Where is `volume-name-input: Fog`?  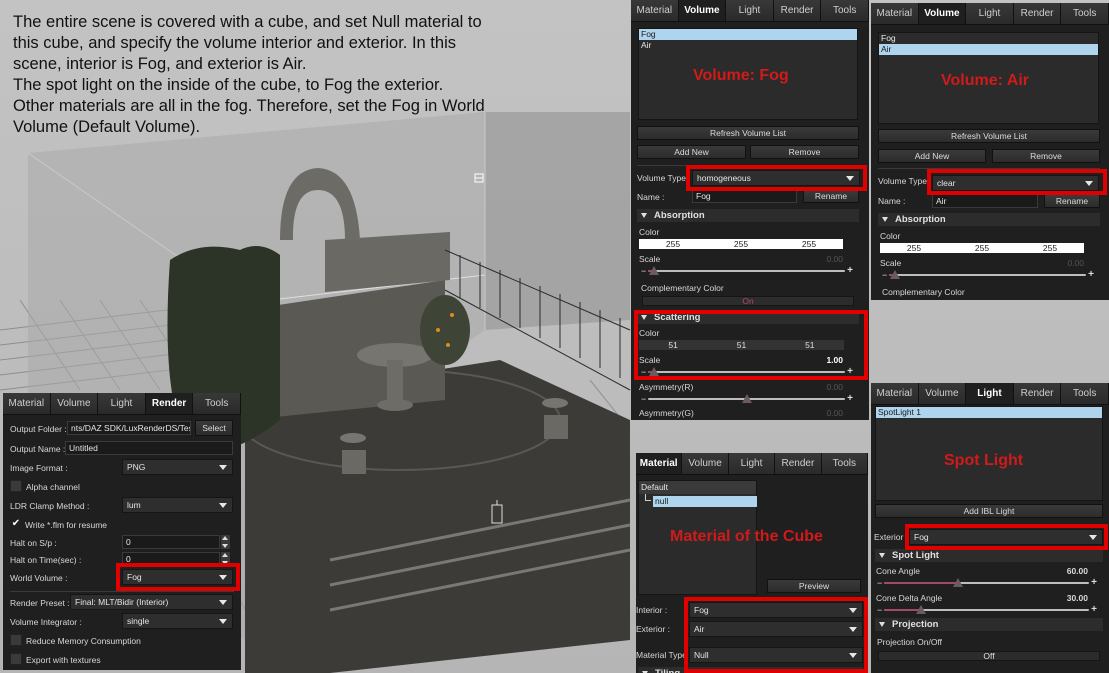
volume-name-input: Fog is located at coordinates (744, 196).